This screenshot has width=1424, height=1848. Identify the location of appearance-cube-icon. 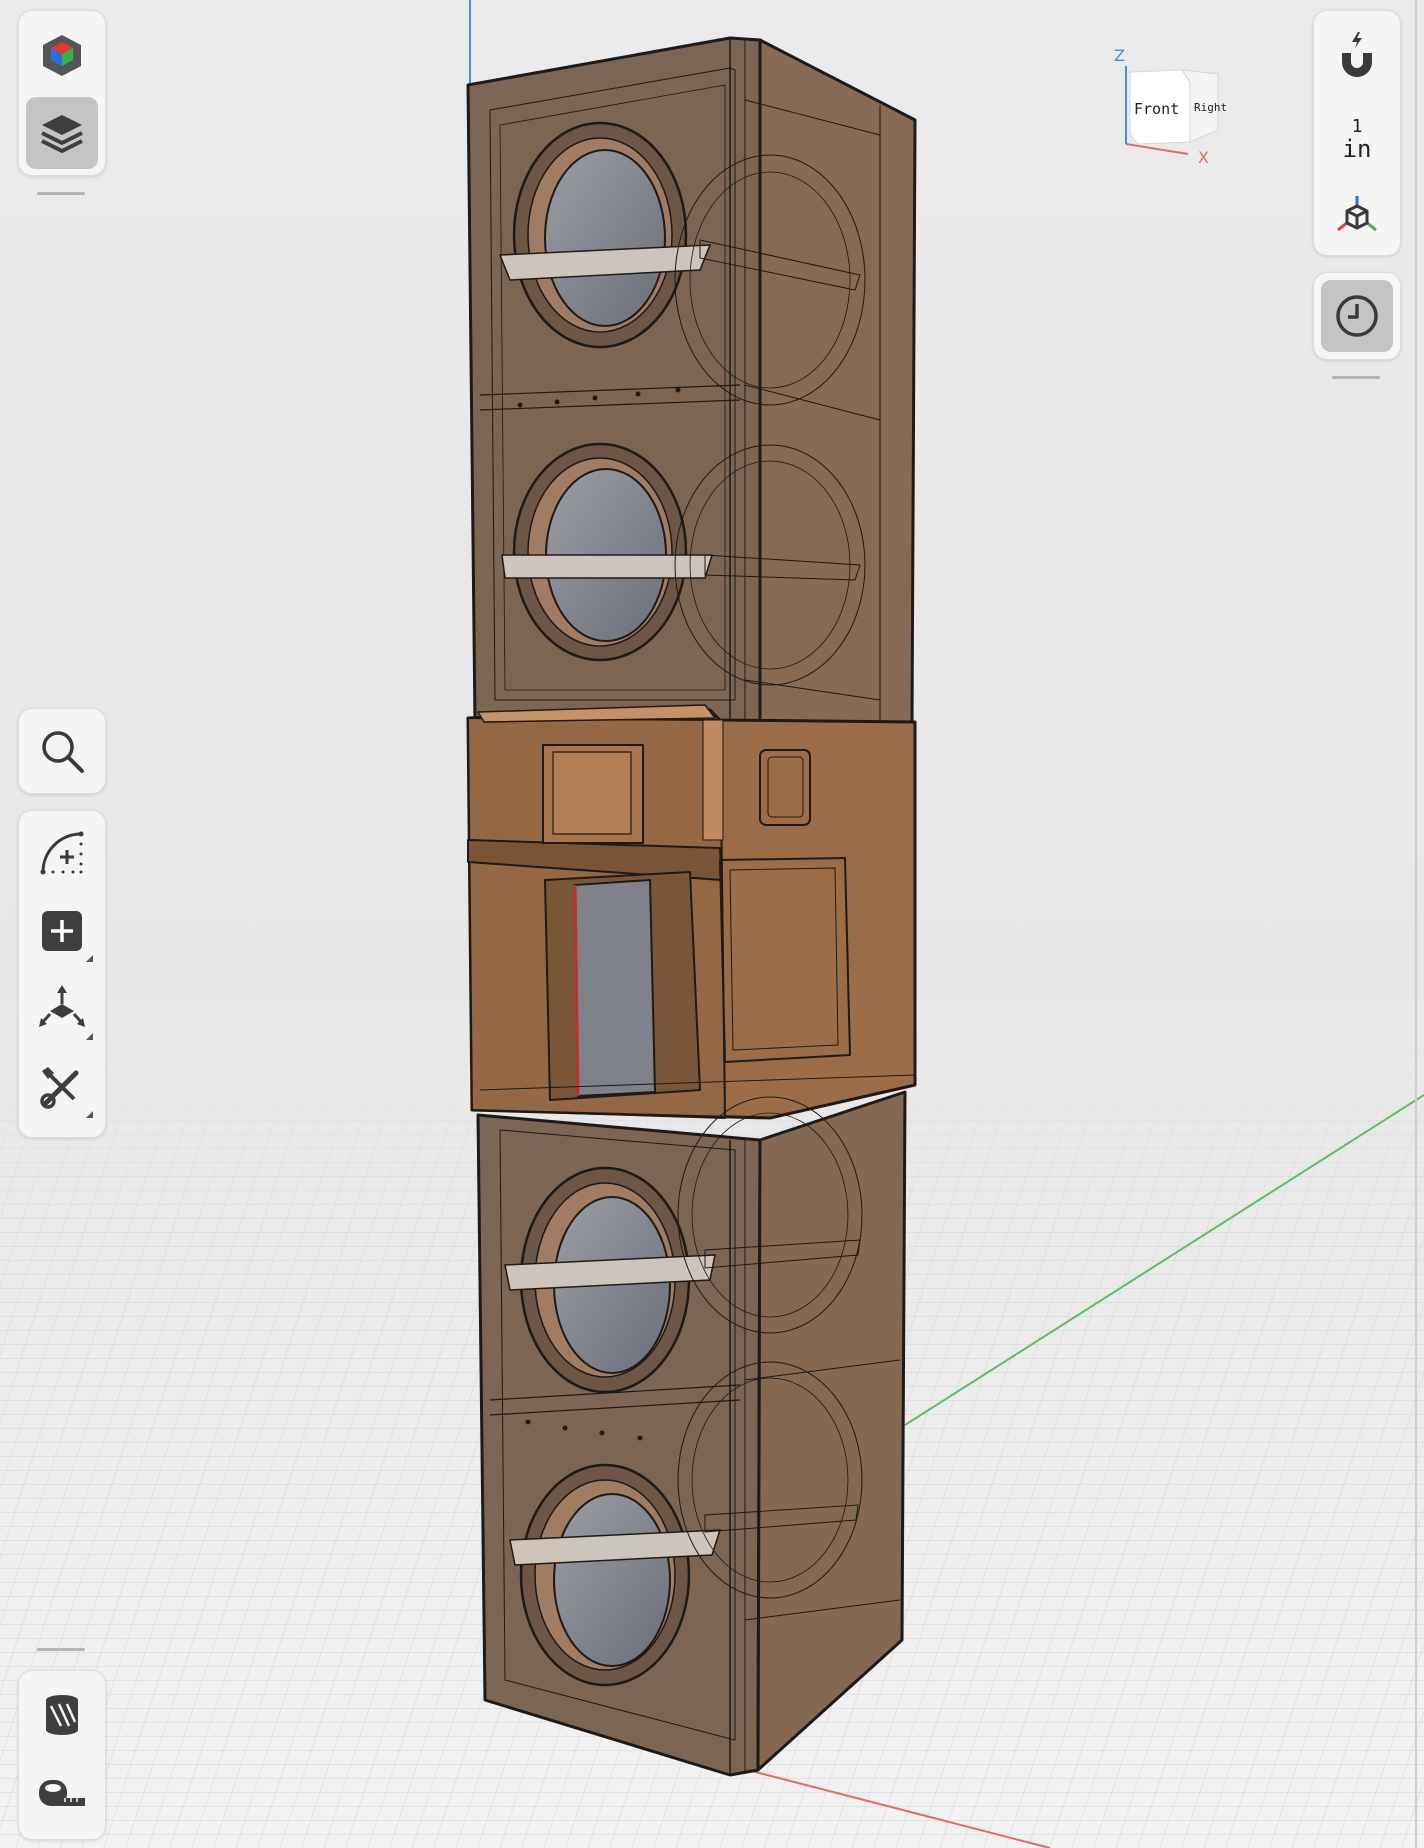
(62, 55).